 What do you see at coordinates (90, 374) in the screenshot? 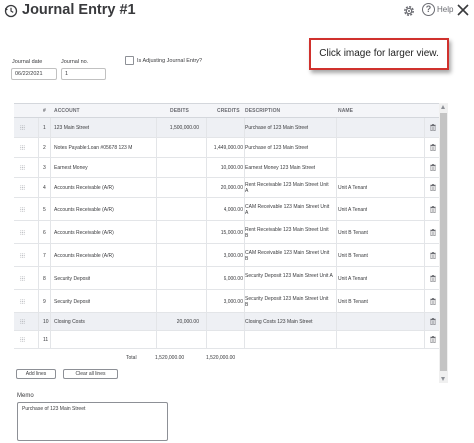
I see `clear-all-lines-button: Clear all lines` at bounding box center [90, 374].